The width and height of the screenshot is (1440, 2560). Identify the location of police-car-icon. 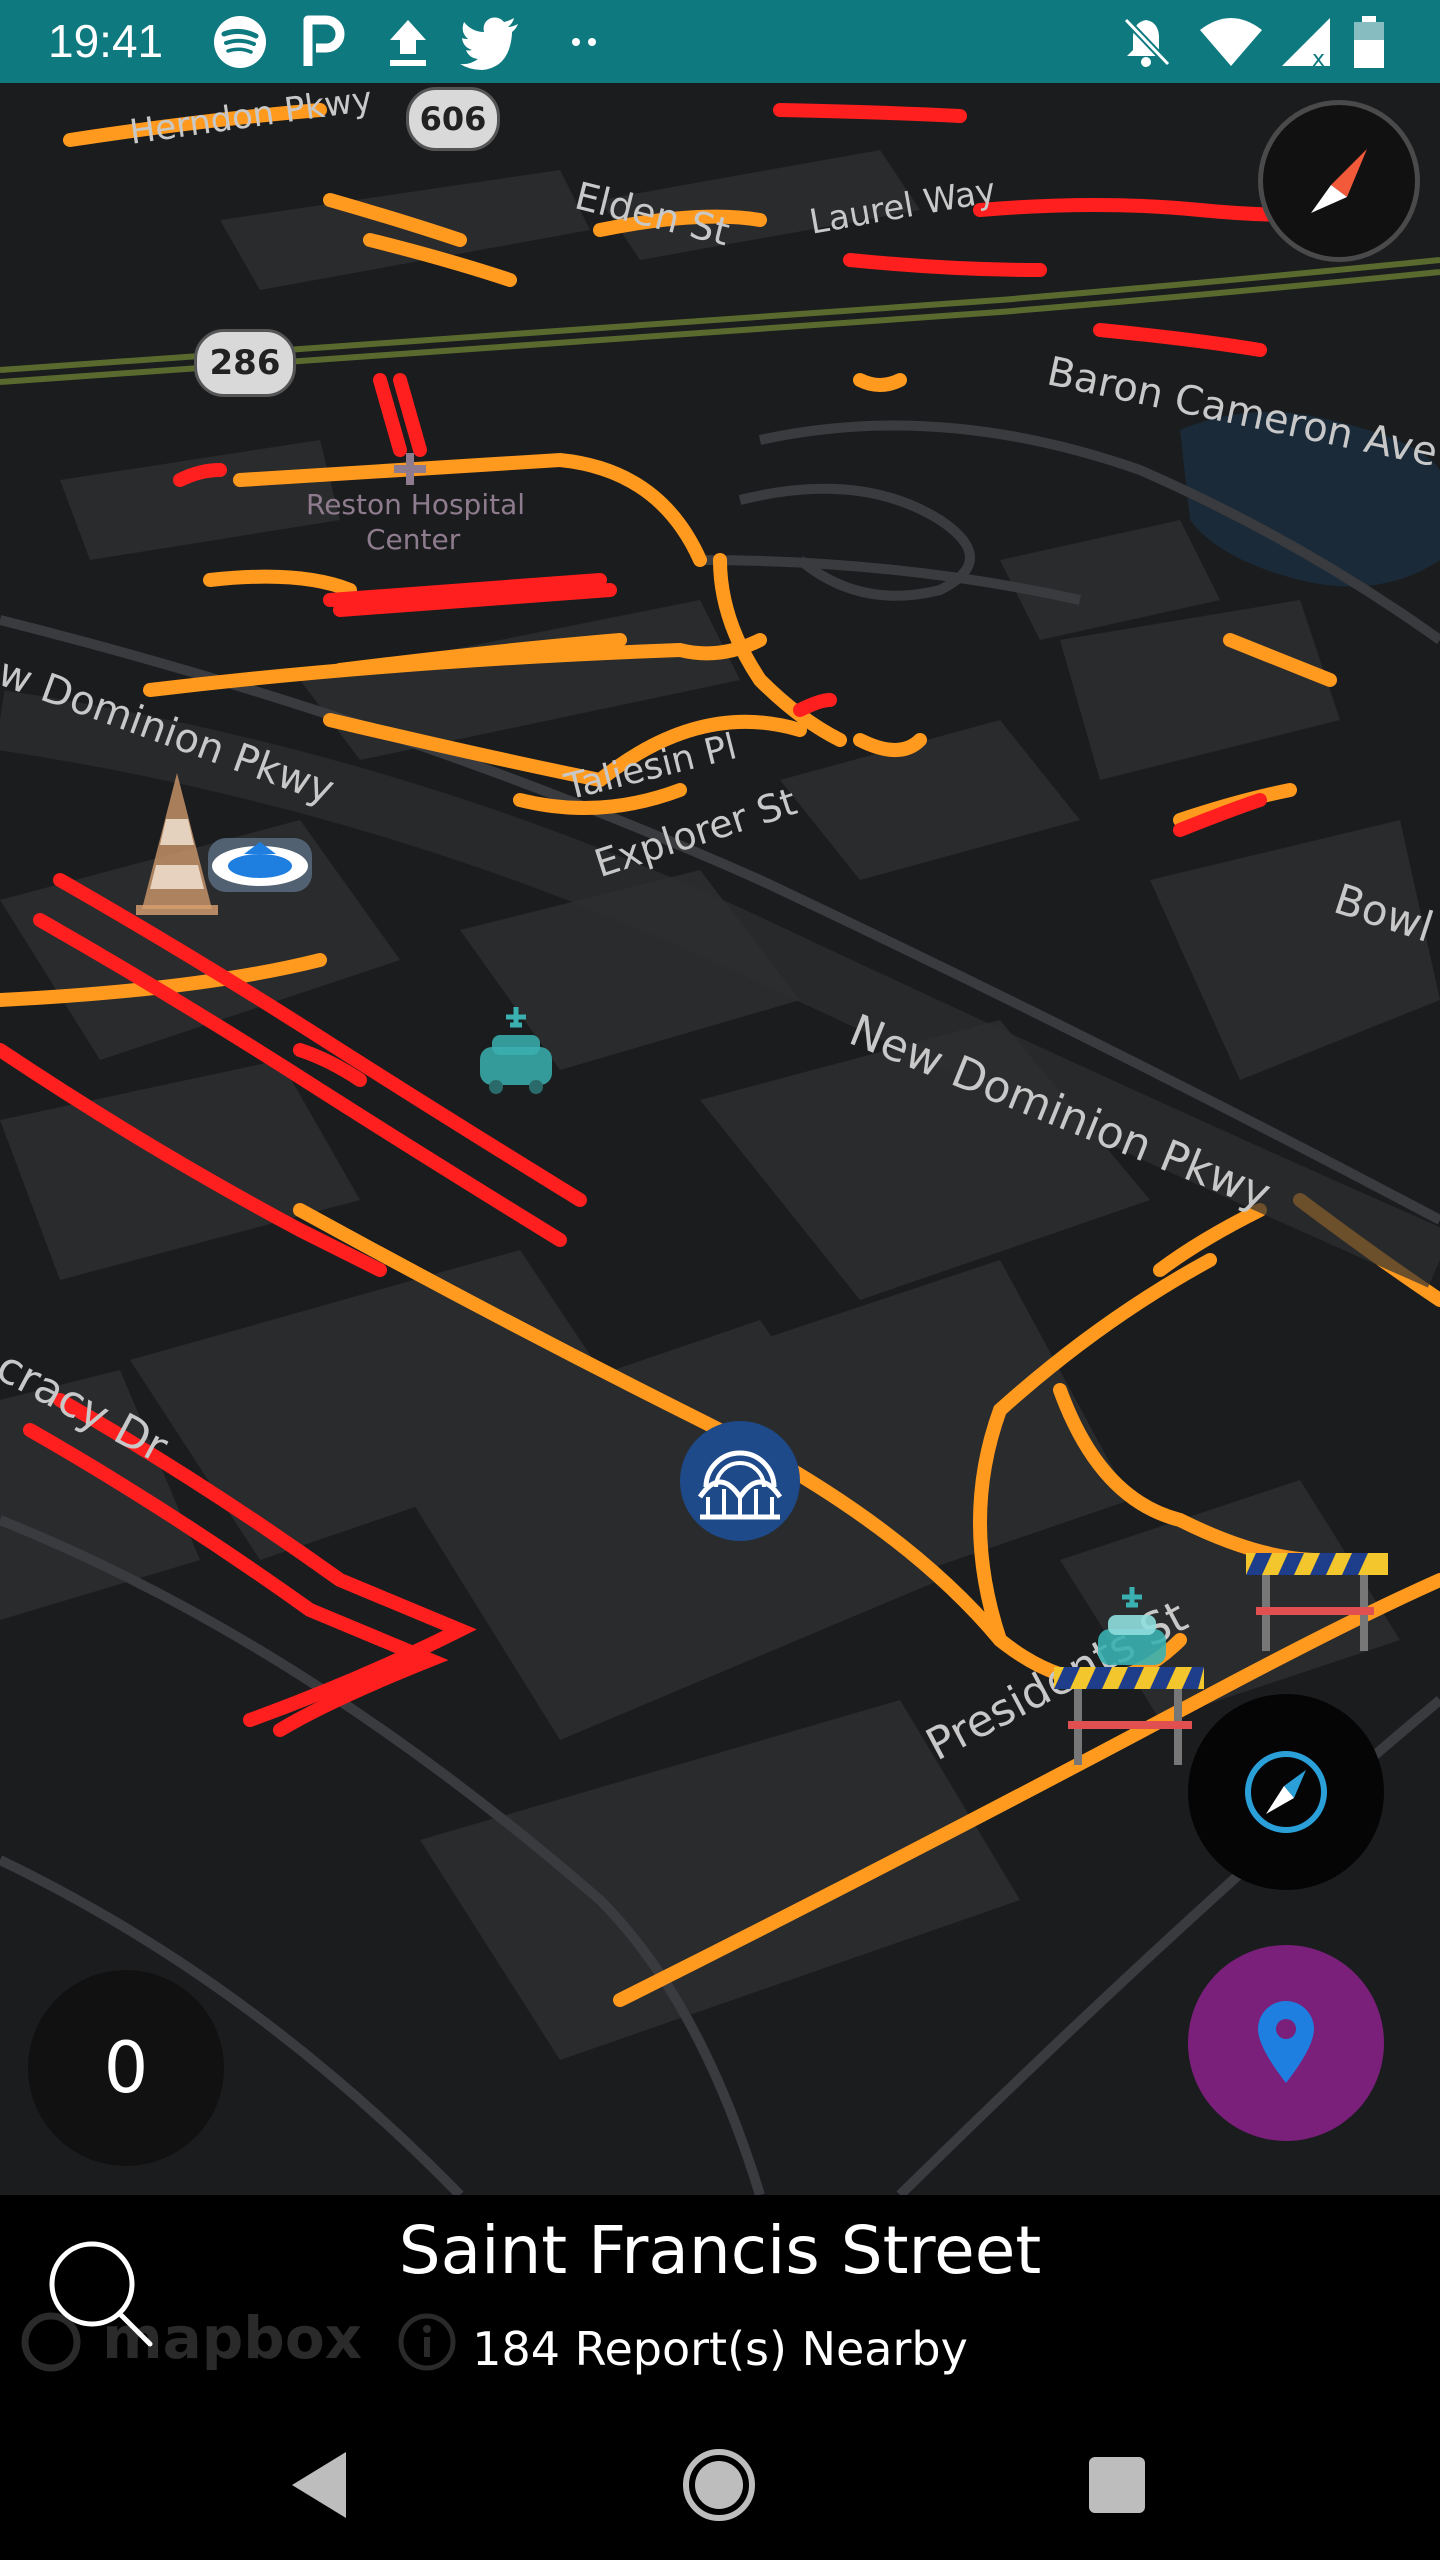
(260, 858).